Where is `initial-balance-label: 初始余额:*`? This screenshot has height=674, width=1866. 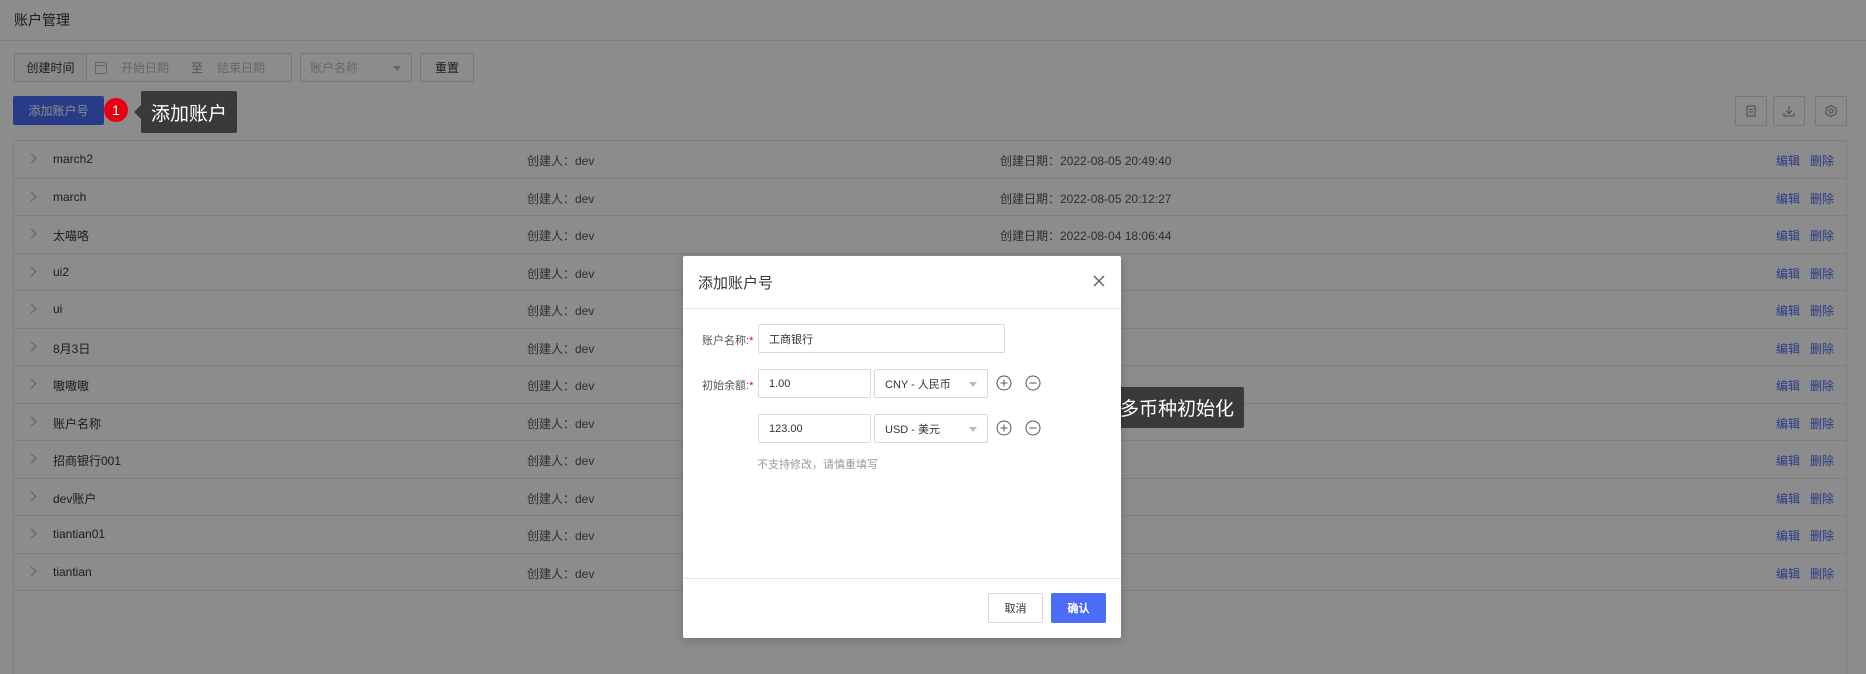
initial-balance-label: 初始余额:* is located at coordinates (727, 385).